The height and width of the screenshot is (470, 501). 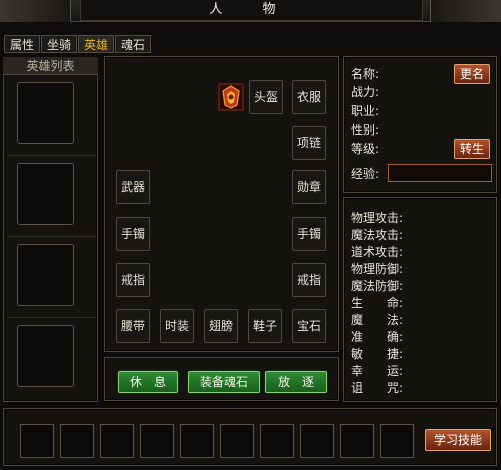 What do you see at coordinates (377, 286) in the screenshot?
I see `stat-magic-defense: 魔法防御:` at bounding box center [377, 286].